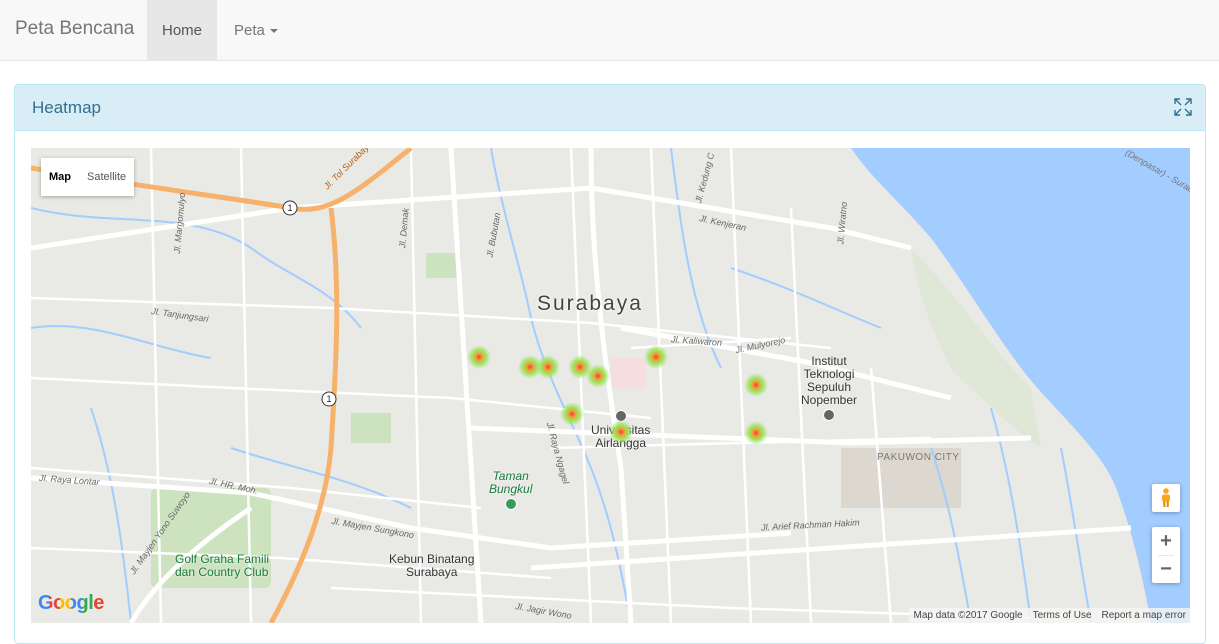 This screenshot has height=644, width=1219. What do you see at coordinates (182, 30) in the screenshot?
I see `nav-item-home: Home` at bounding box center [182, 30].